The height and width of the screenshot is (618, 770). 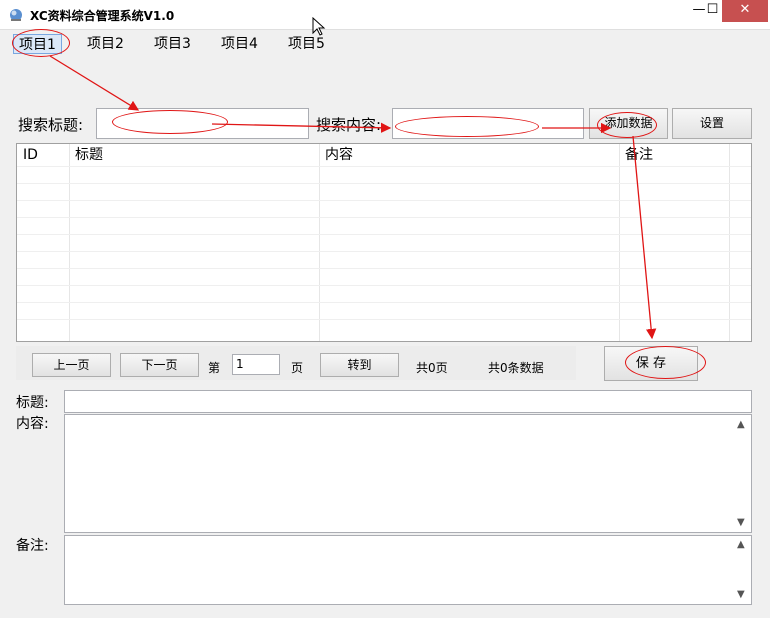 I want to click on menu-item-project2: 项目2, so click(x=105, y=44).